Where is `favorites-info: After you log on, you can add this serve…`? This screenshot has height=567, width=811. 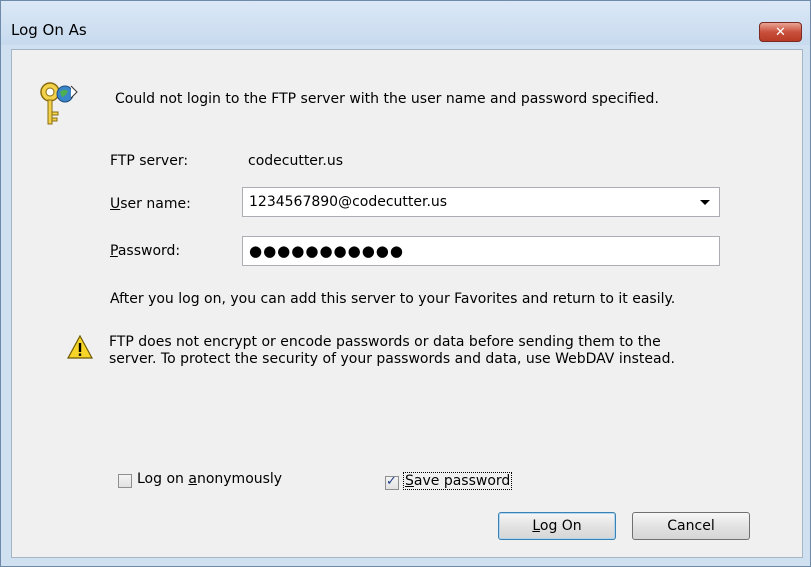
favorites-info: After you log on, you can add this serve… is located at coordinates (393, 299).